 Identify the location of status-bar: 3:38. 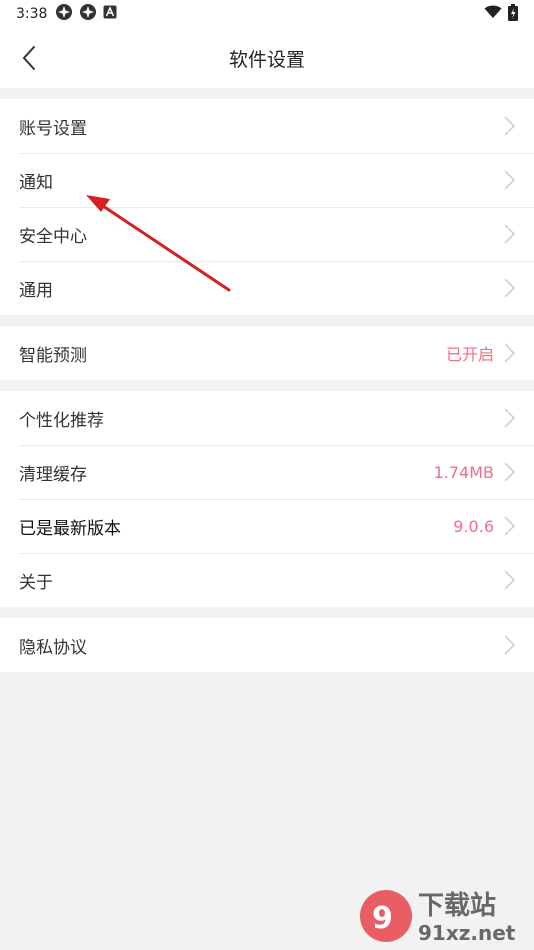
(267, 14).